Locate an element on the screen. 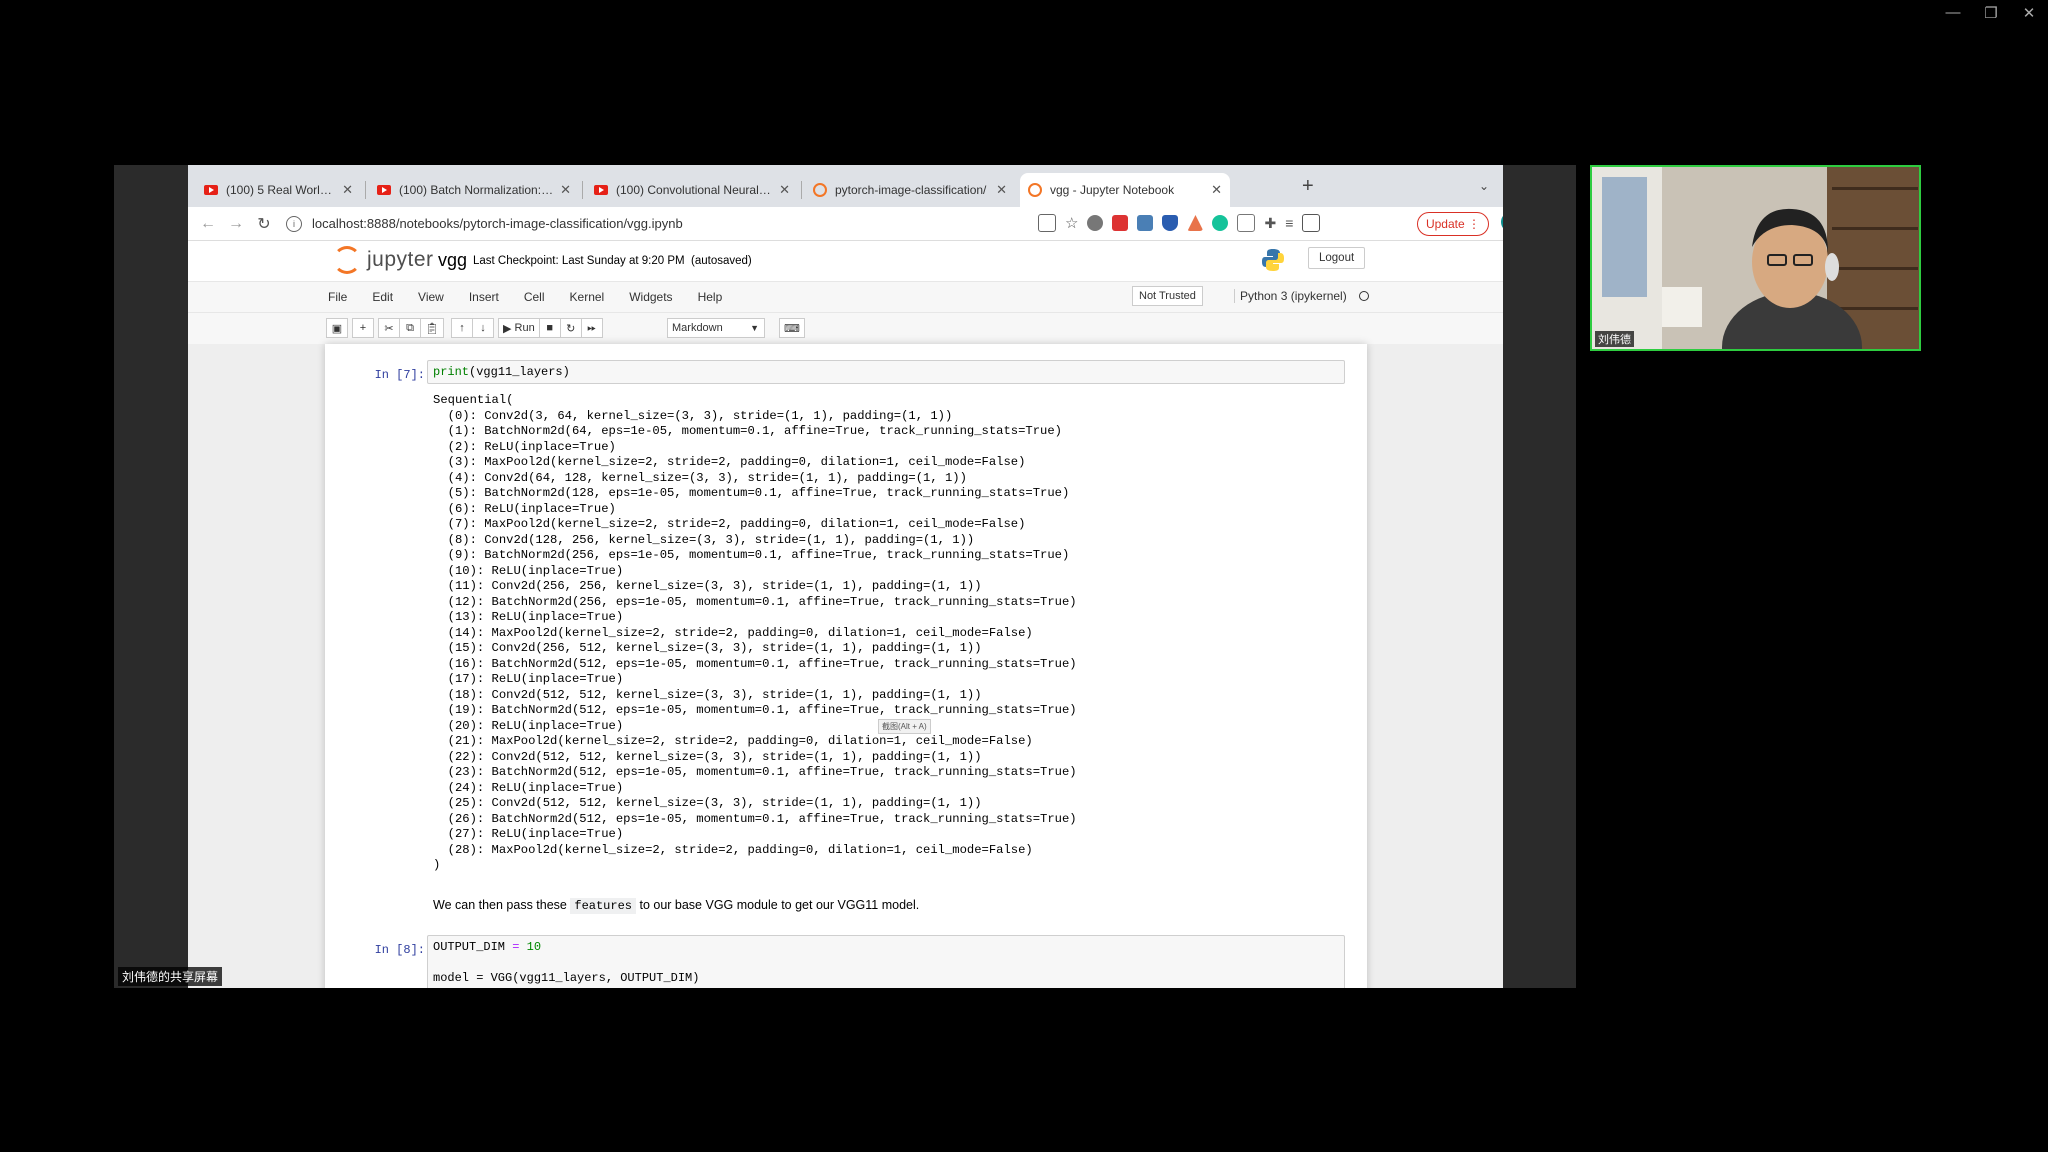 This screenshot has width=2048, height=1152. new-tab-button: + is located at coordinates (1308, 186).